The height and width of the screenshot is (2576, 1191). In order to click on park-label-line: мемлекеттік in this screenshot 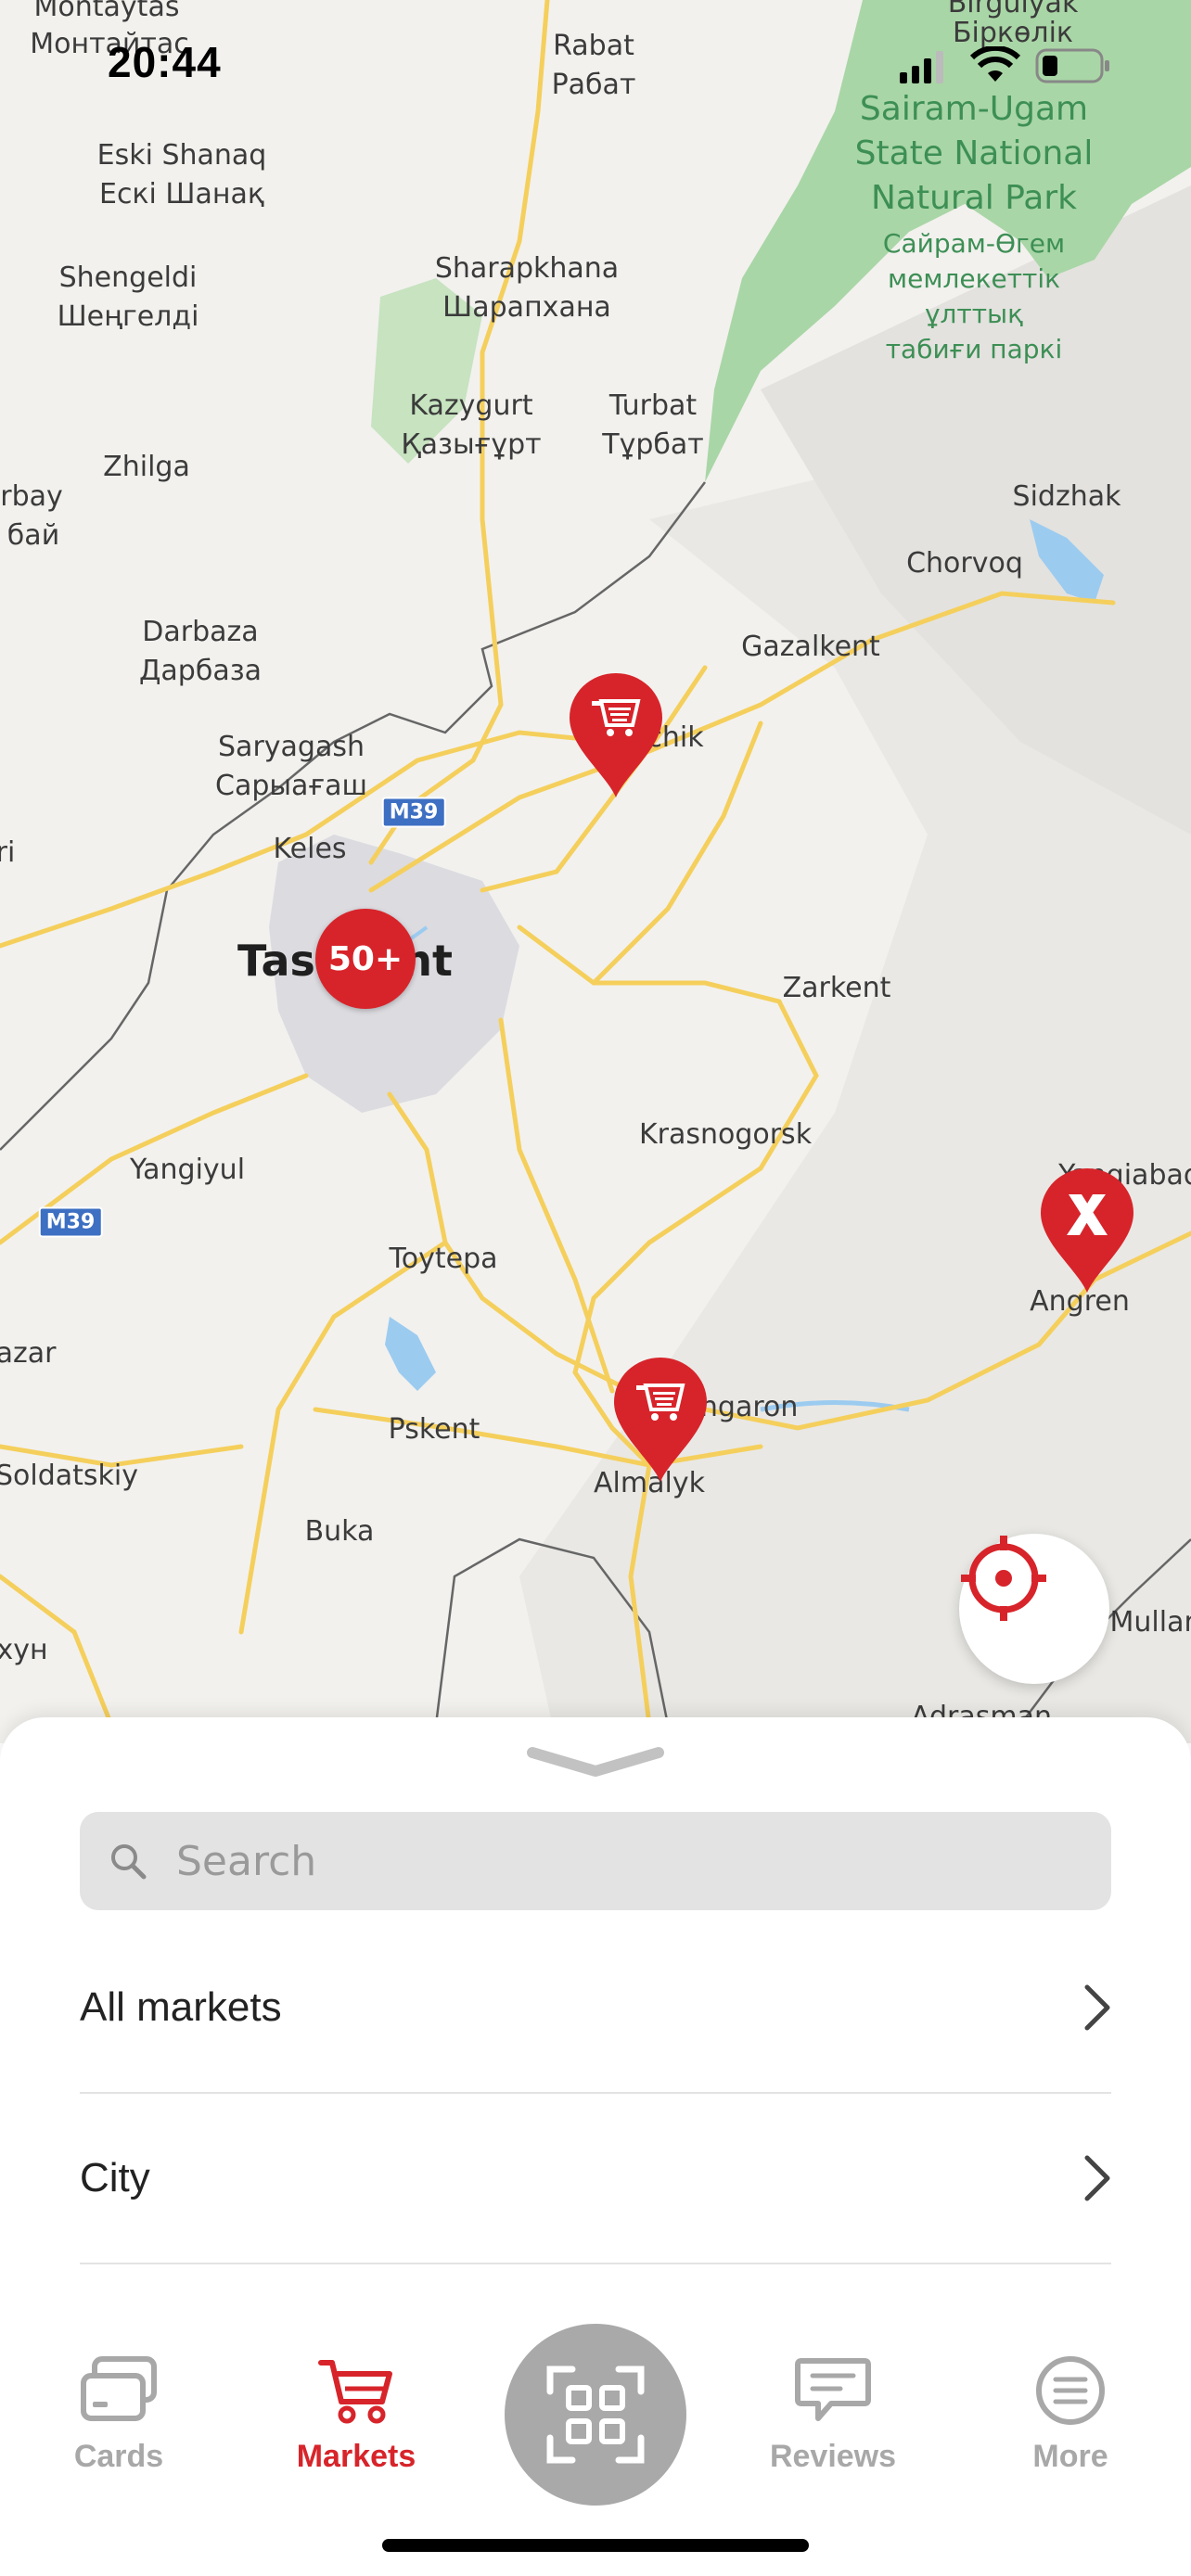, I will do `click(974, 278)`.